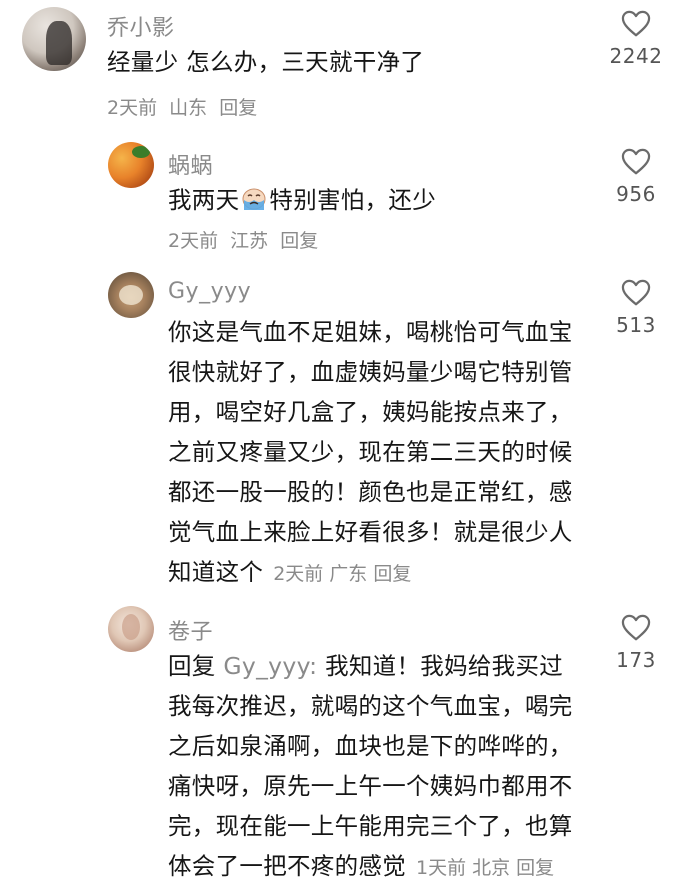 The height and width of the screenshot is (887, 690). I want to click on comment-text-part: 我知道！我妈给我买过, so click(440, 666).